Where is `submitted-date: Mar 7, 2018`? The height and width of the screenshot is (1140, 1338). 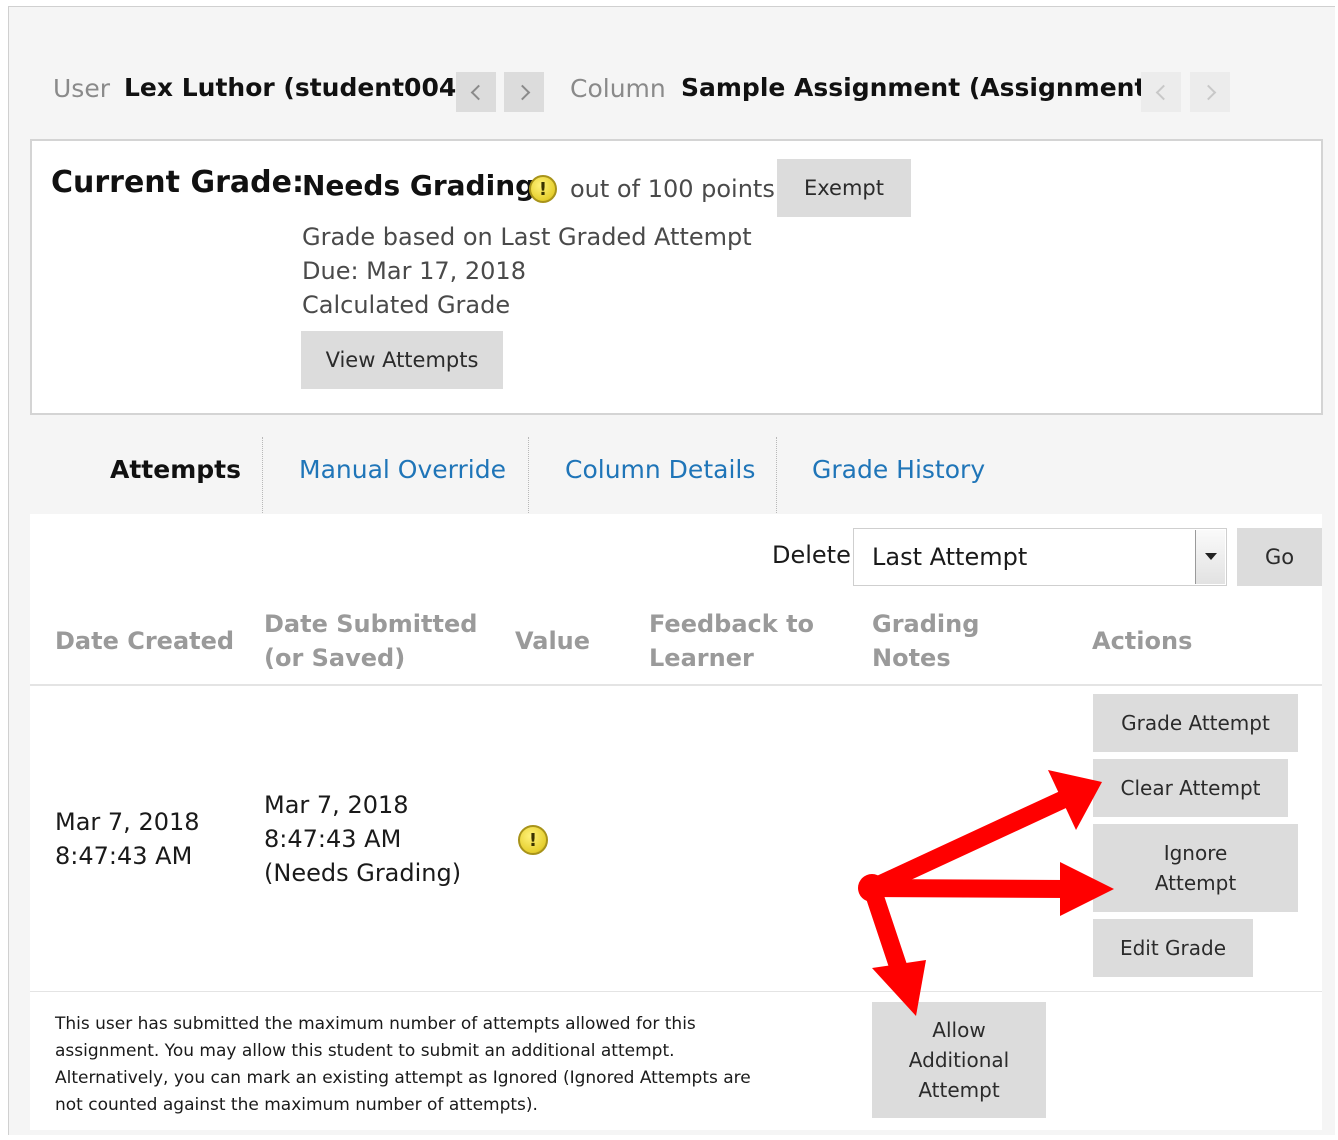 submitted-date: Mar 7, 2018 is located at coordinates (336, 805).